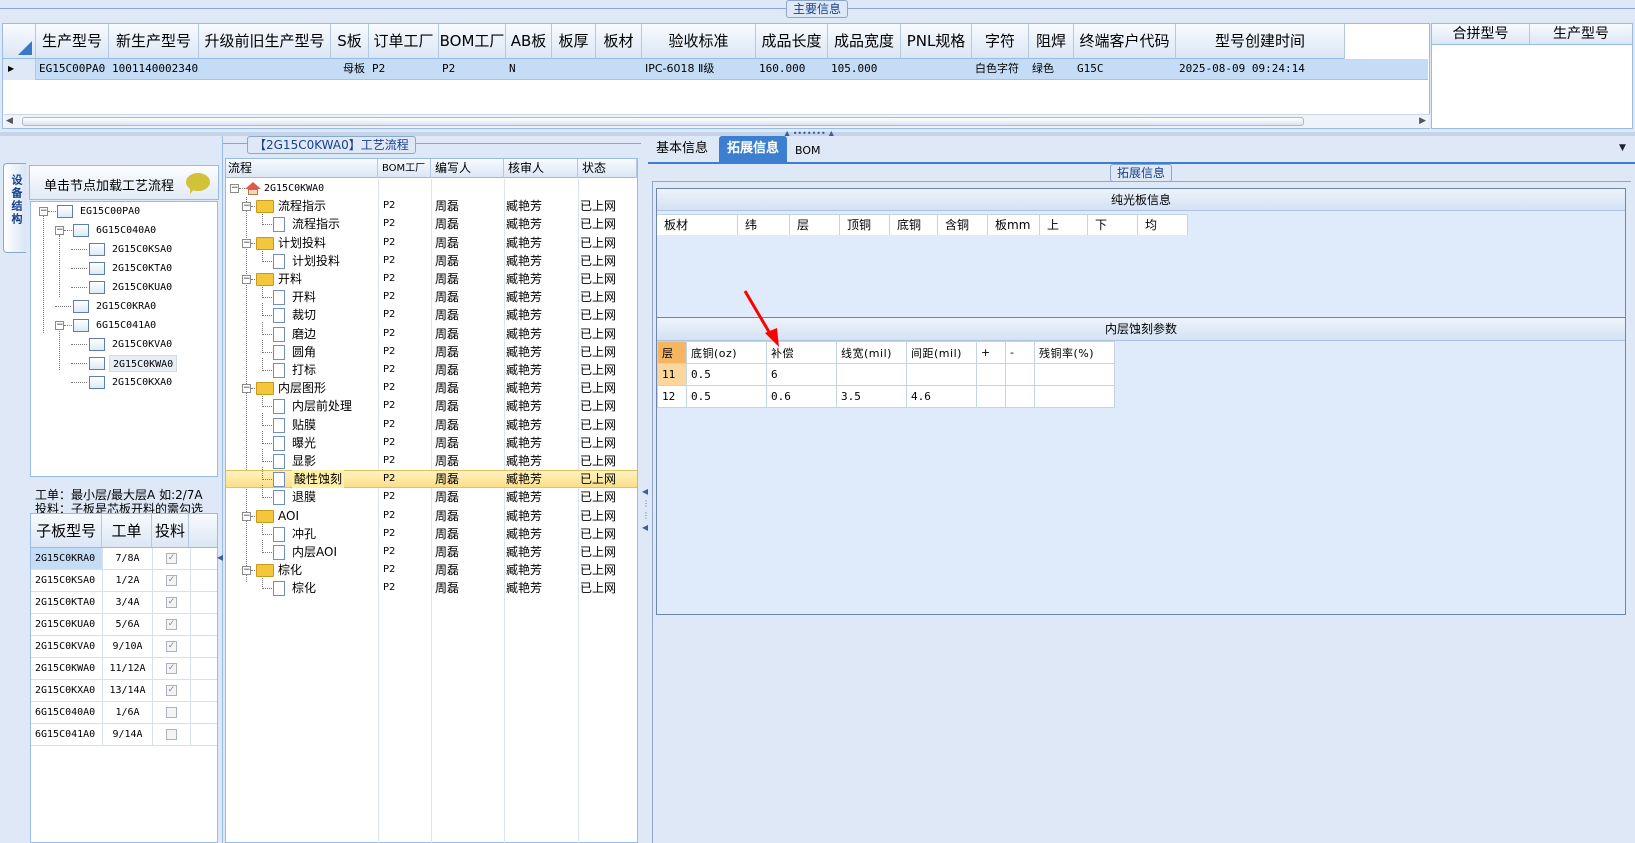 This screenshot has height=843, width=1635. What do you see at coordinates (808, 151) in the screenshot?
I see `tab-bom: BOM` at bounding box center [808, 151].